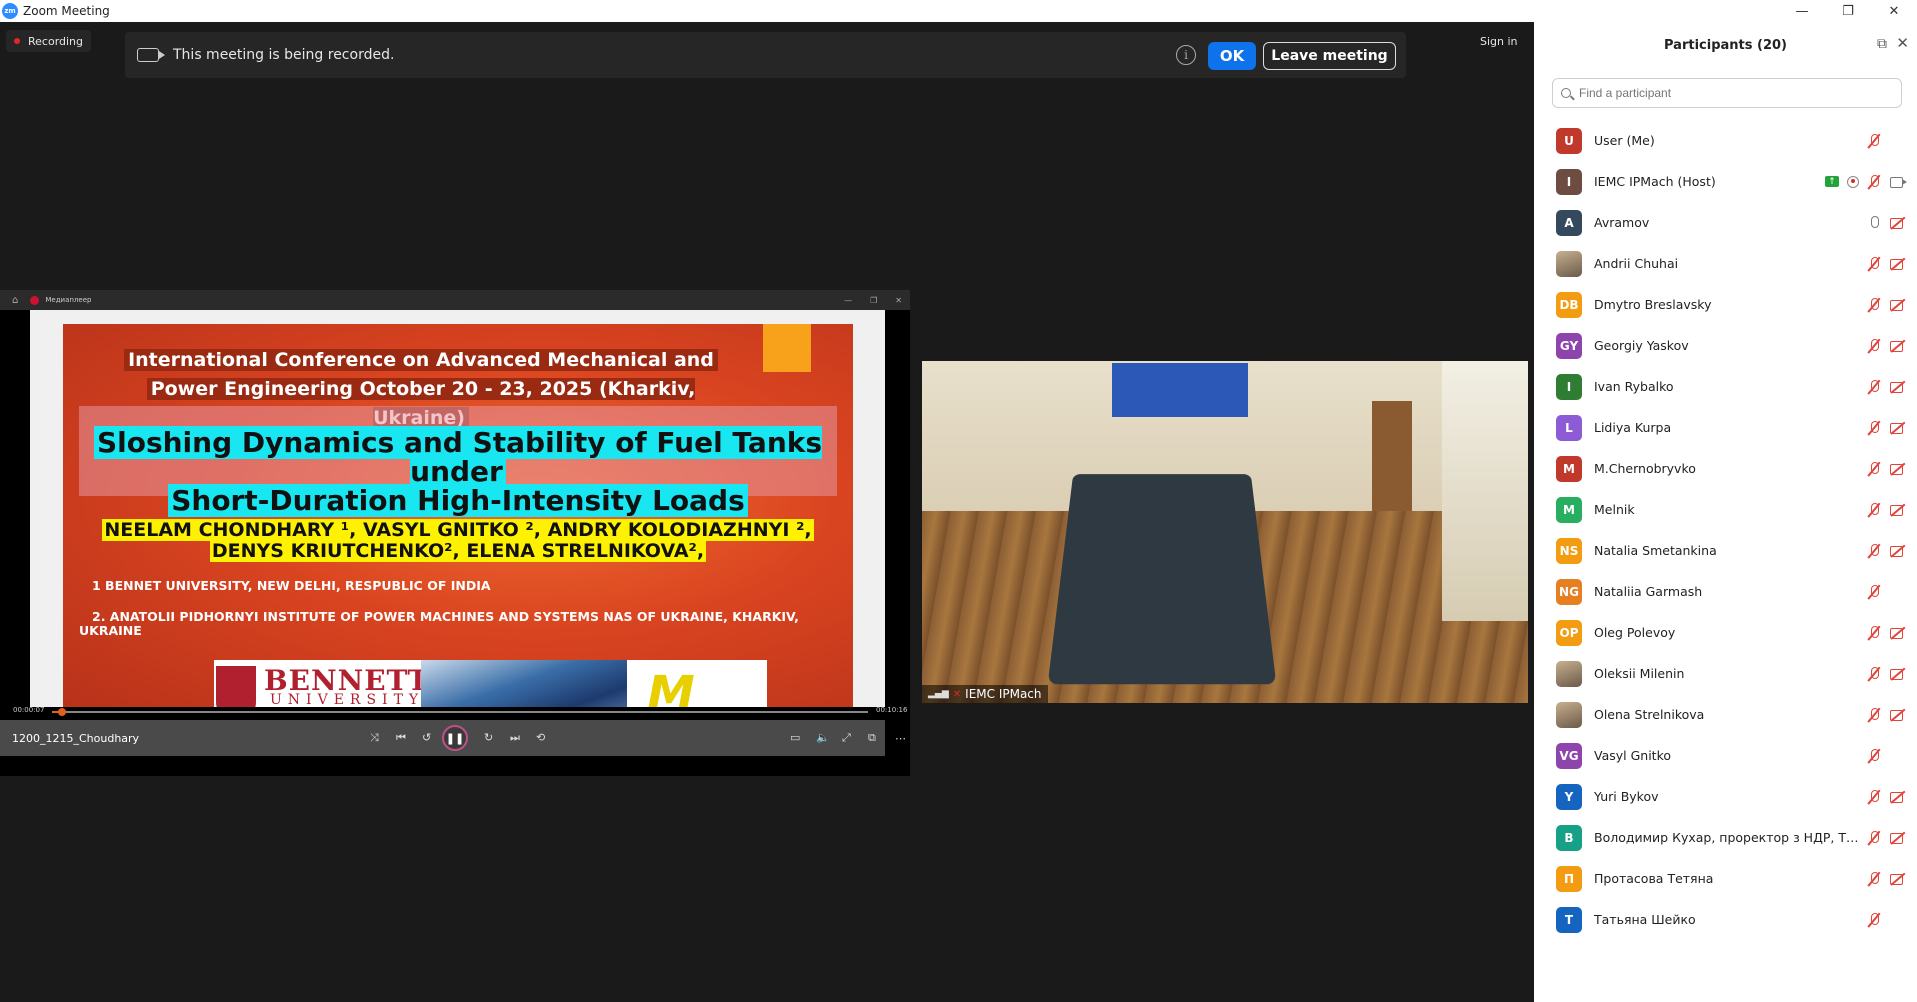 The width and height of the screenshot is (1917, 1002). Describe the element at coordinates (1569, 919) in the screenshot. I see `avatar: Т` at that location.